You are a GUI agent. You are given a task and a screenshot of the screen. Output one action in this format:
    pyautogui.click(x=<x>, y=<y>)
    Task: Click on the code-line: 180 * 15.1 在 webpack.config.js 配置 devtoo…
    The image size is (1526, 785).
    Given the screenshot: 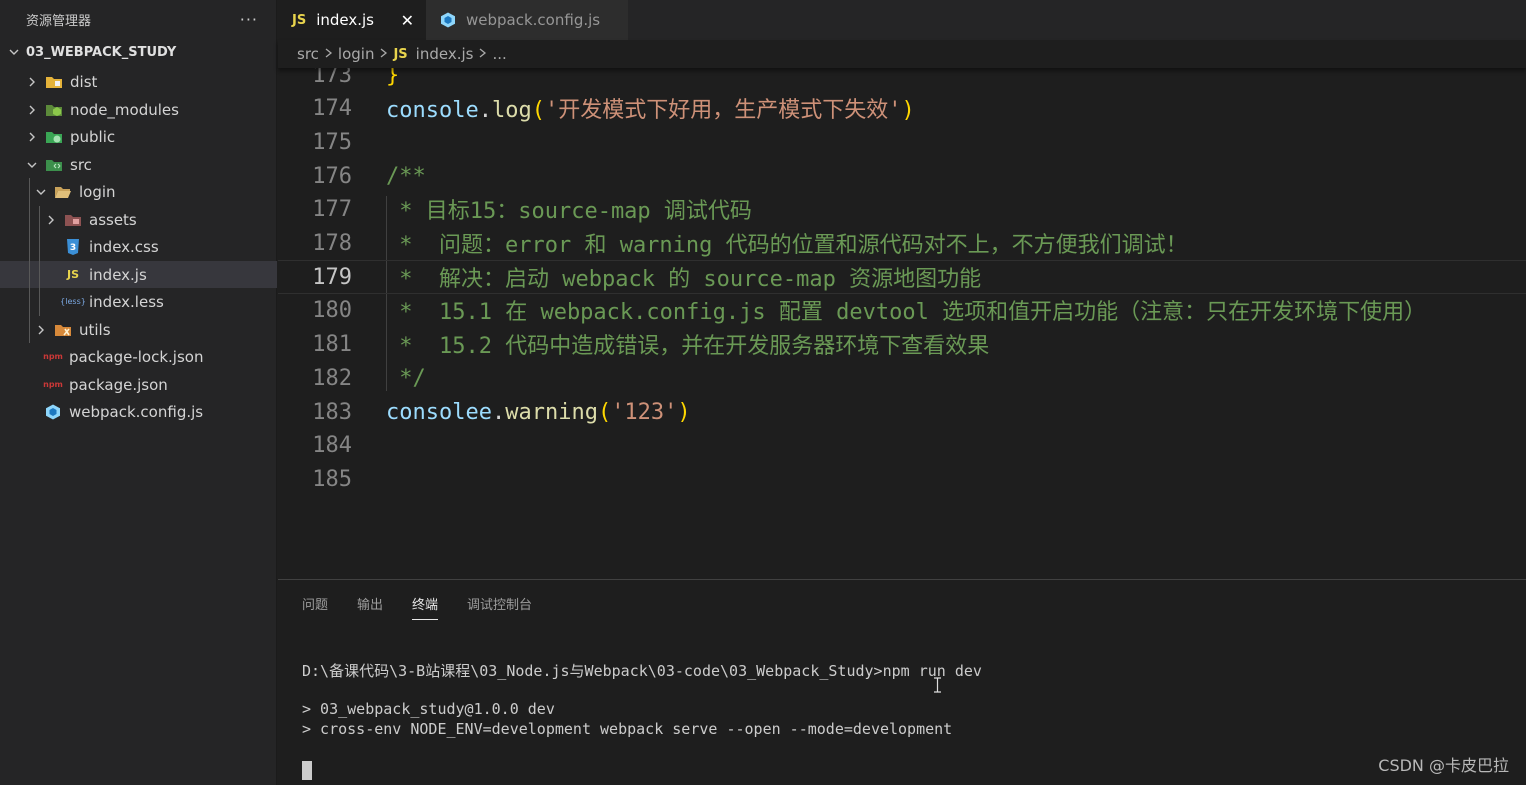 What is the action you would take?
    pyautogui.click(x=902, y=310)
    